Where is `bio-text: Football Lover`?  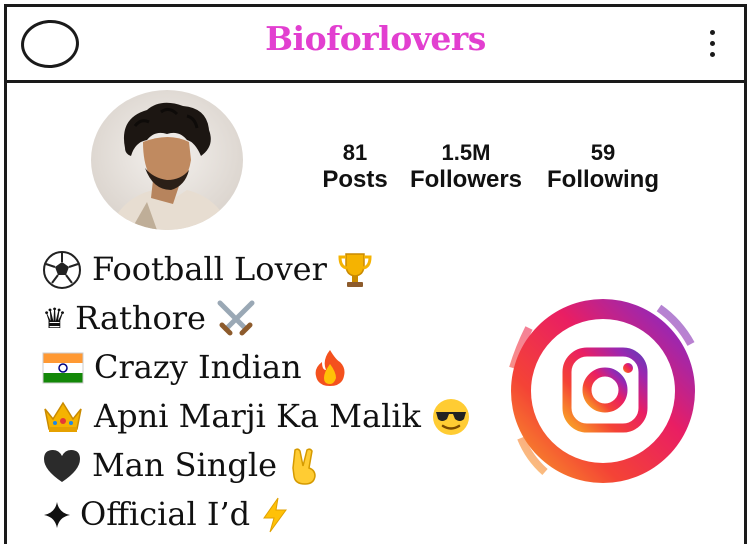 bio-text: Football Lover is located at coordinates (209, 269).